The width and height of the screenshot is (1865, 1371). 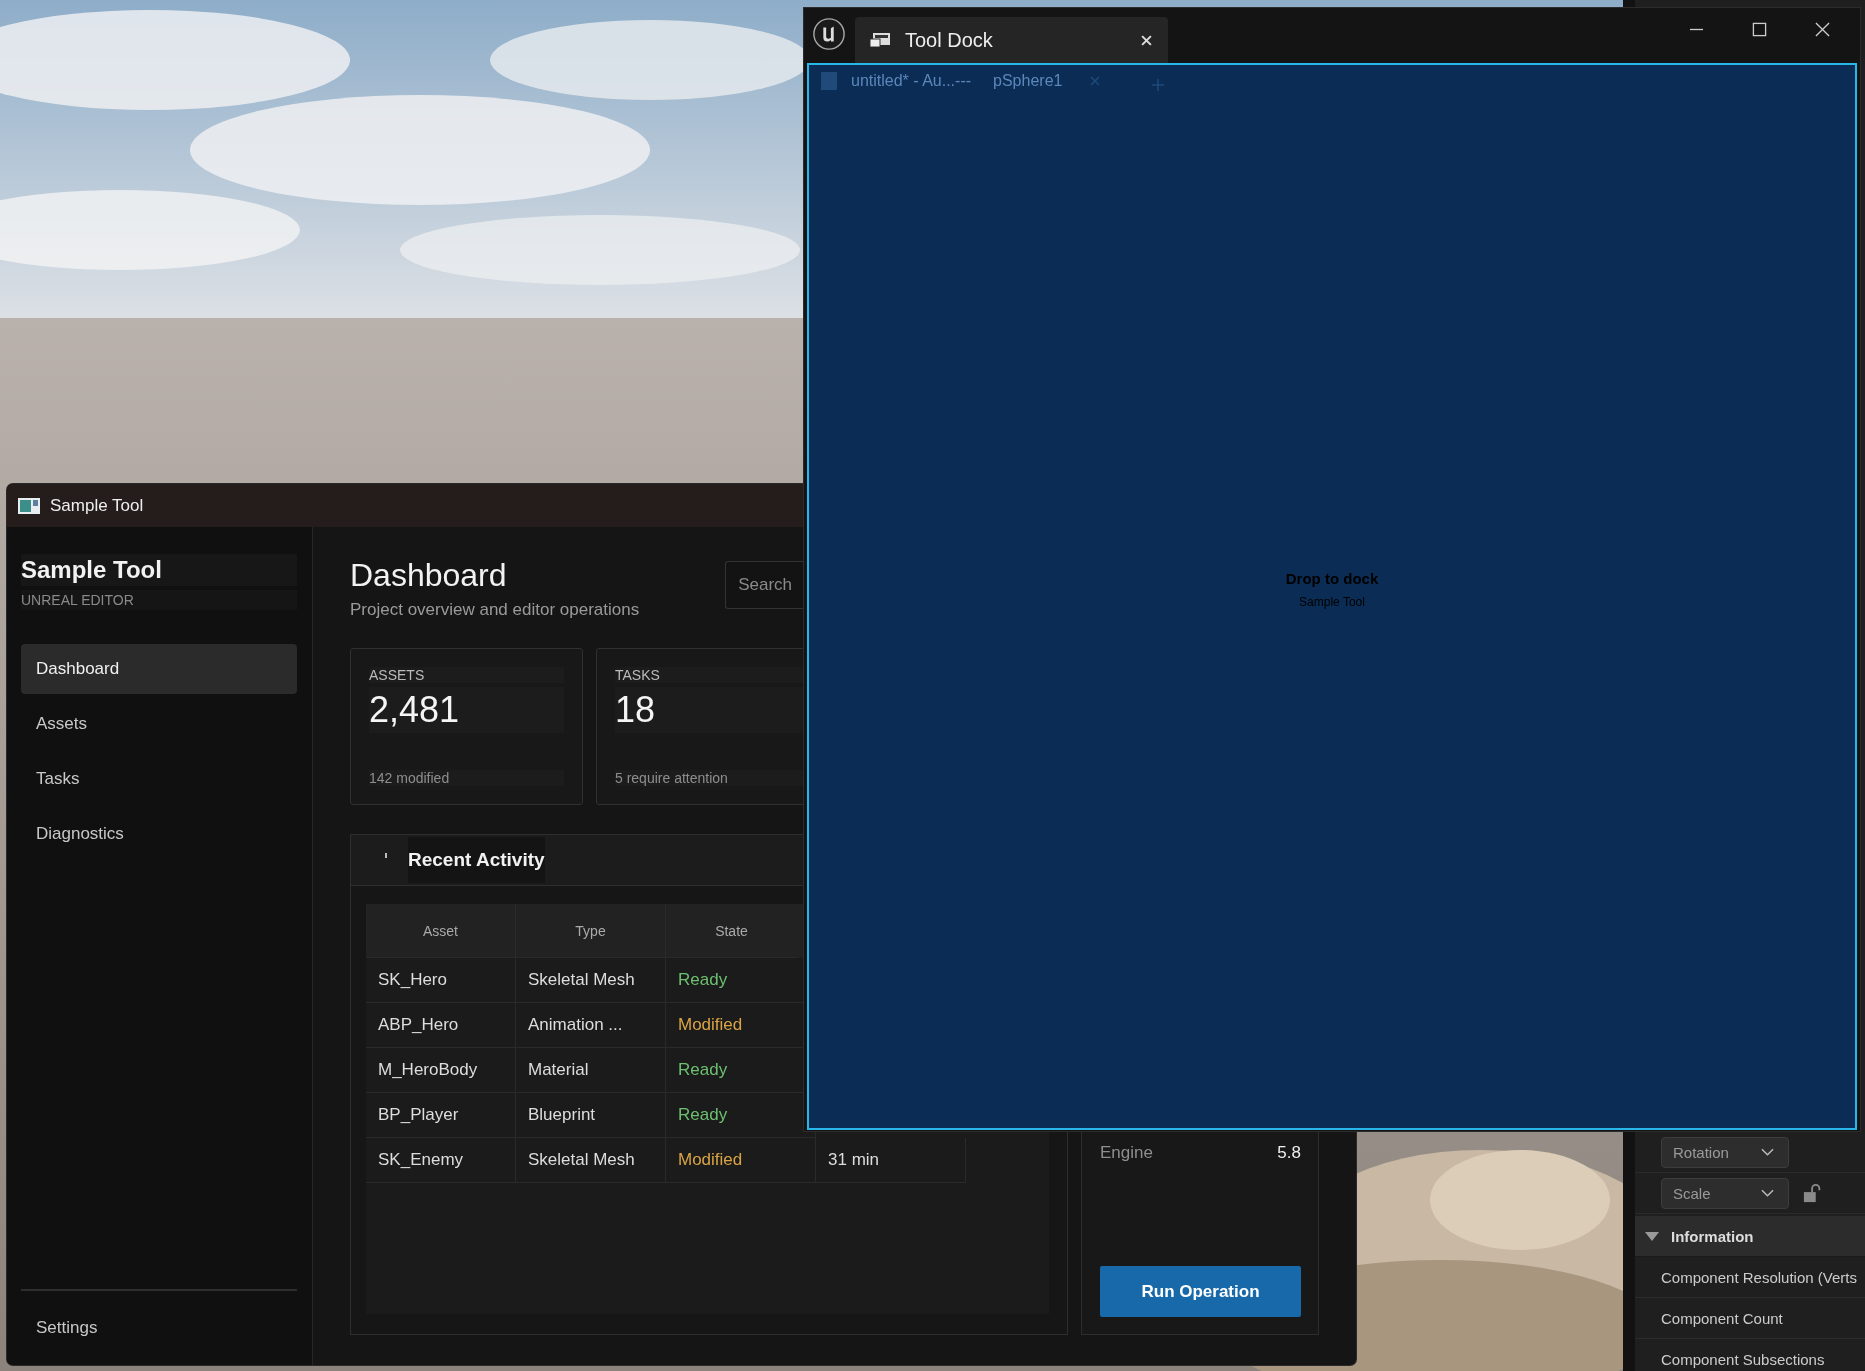 I want to click on plus-icon, so click(x=1158, y=85).